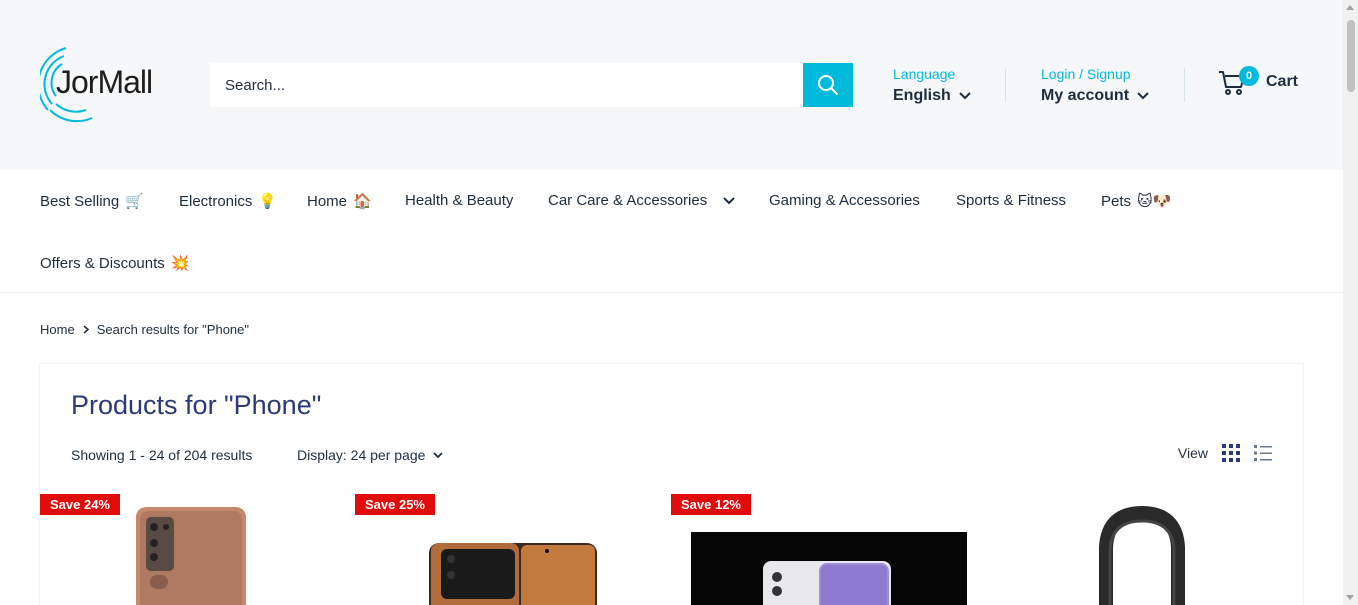  I want to click on nav-item-offers: Offers & Discounts 💥, so click(114, 263).